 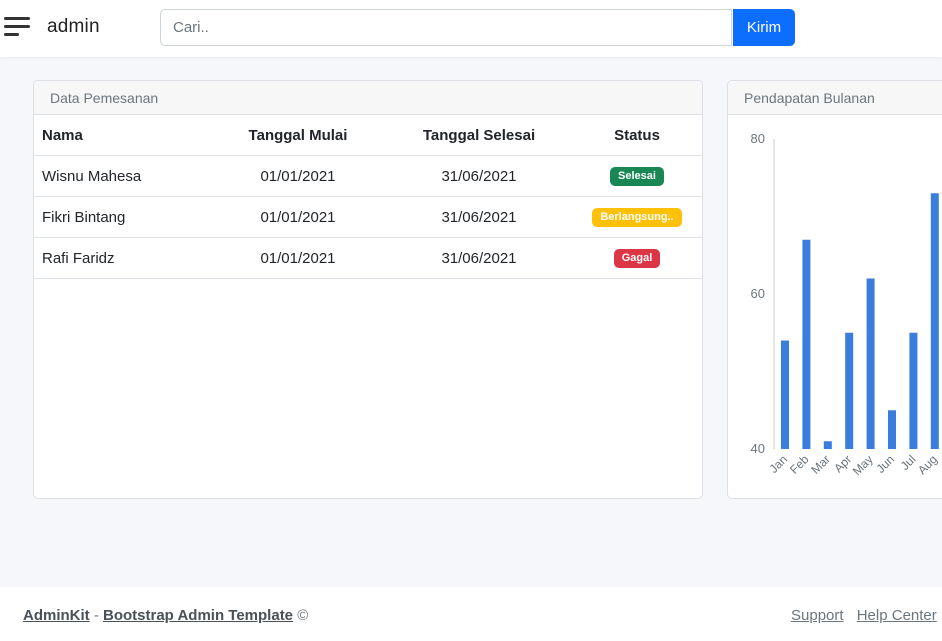 I want to click on footer-link-support: Support, so click(x=817, y=615).